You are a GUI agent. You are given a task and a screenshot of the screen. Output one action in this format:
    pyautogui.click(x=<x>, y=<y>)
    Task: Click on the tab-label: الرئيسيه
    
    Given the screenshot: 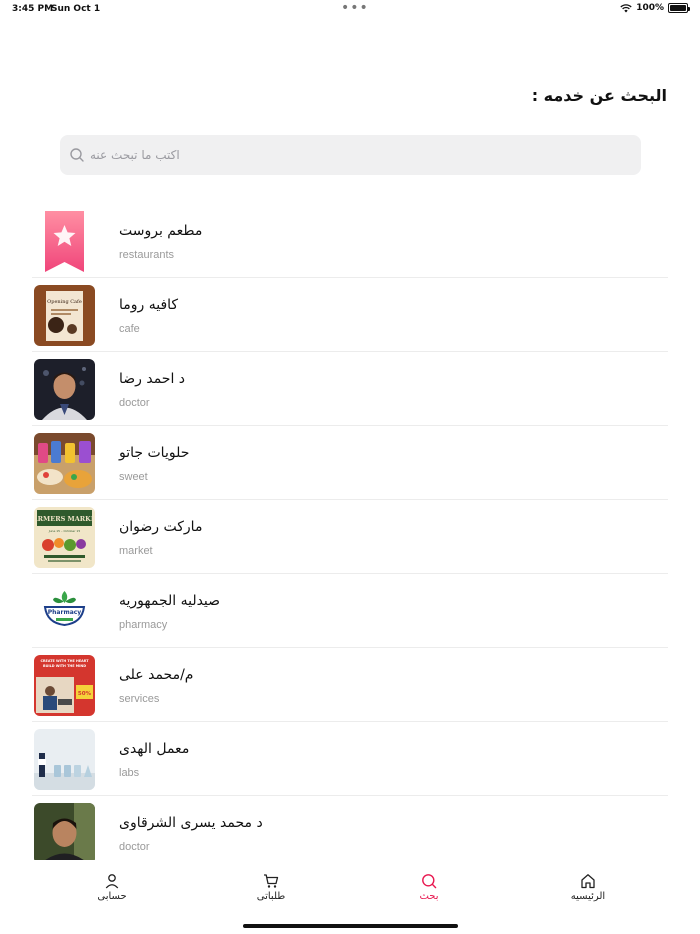 What is the action you would take?
    pyautogui.click(x=588, y=896)
    